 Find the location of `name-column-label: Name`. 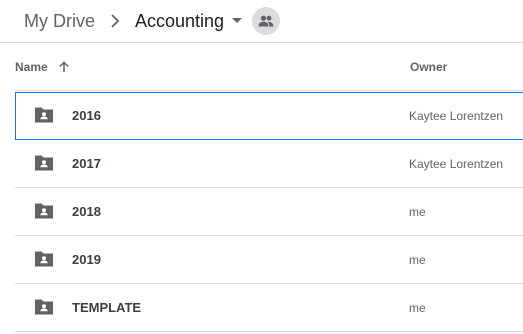

name-column-label: Name is located at coordinates (31, 66).